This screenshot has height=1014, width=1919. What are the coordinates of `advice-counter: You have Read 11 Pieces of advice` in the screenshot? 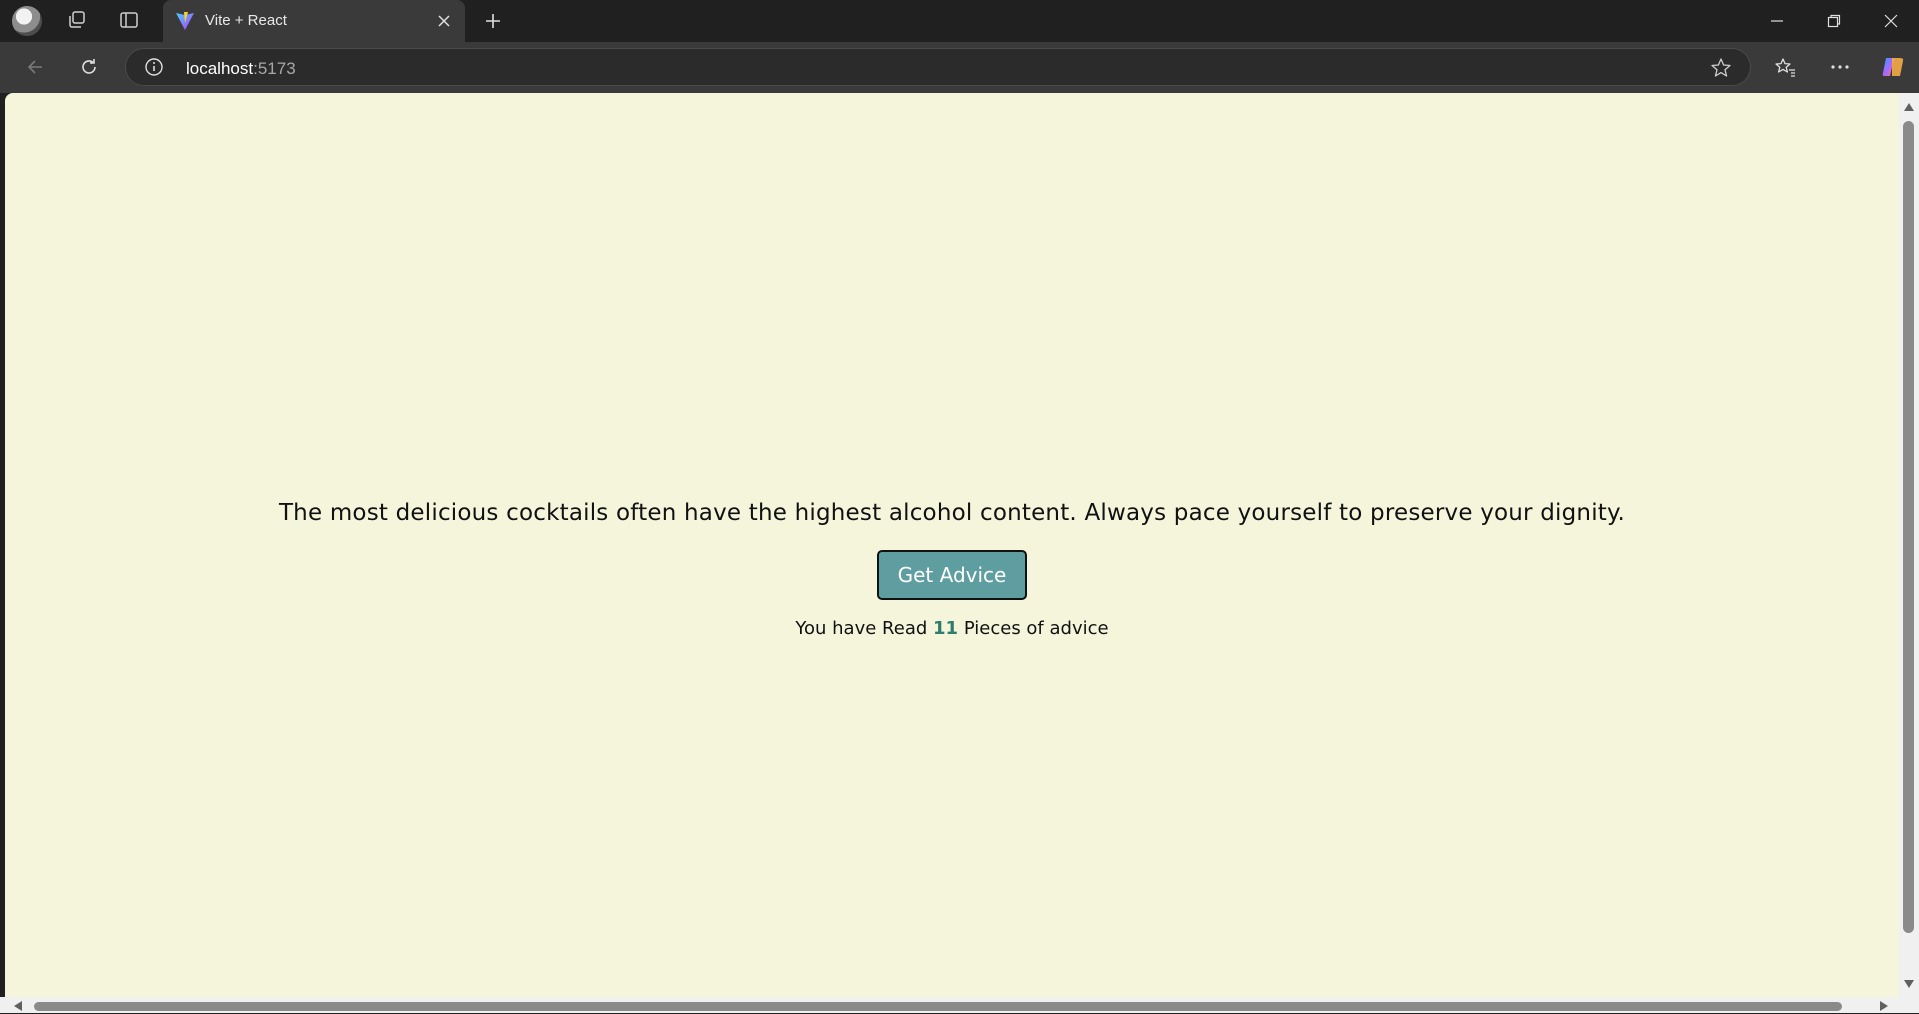 It's located at (951, 628).